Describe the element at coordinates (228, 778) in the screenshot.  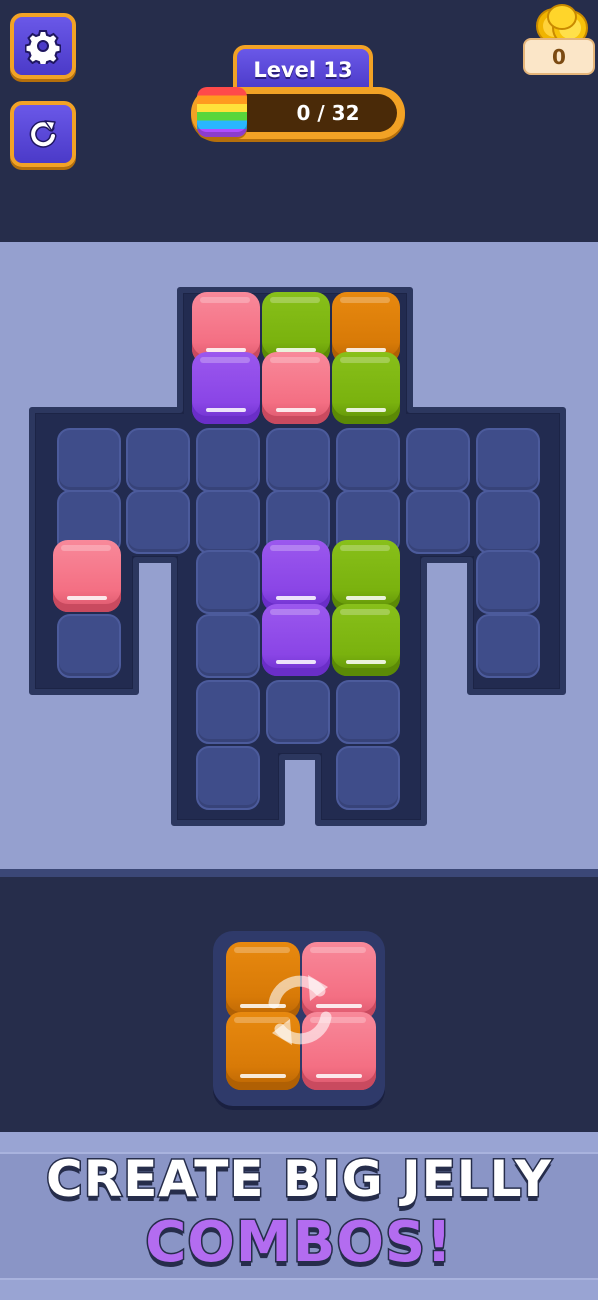
I see `empty-cell-r7c2` at that location.